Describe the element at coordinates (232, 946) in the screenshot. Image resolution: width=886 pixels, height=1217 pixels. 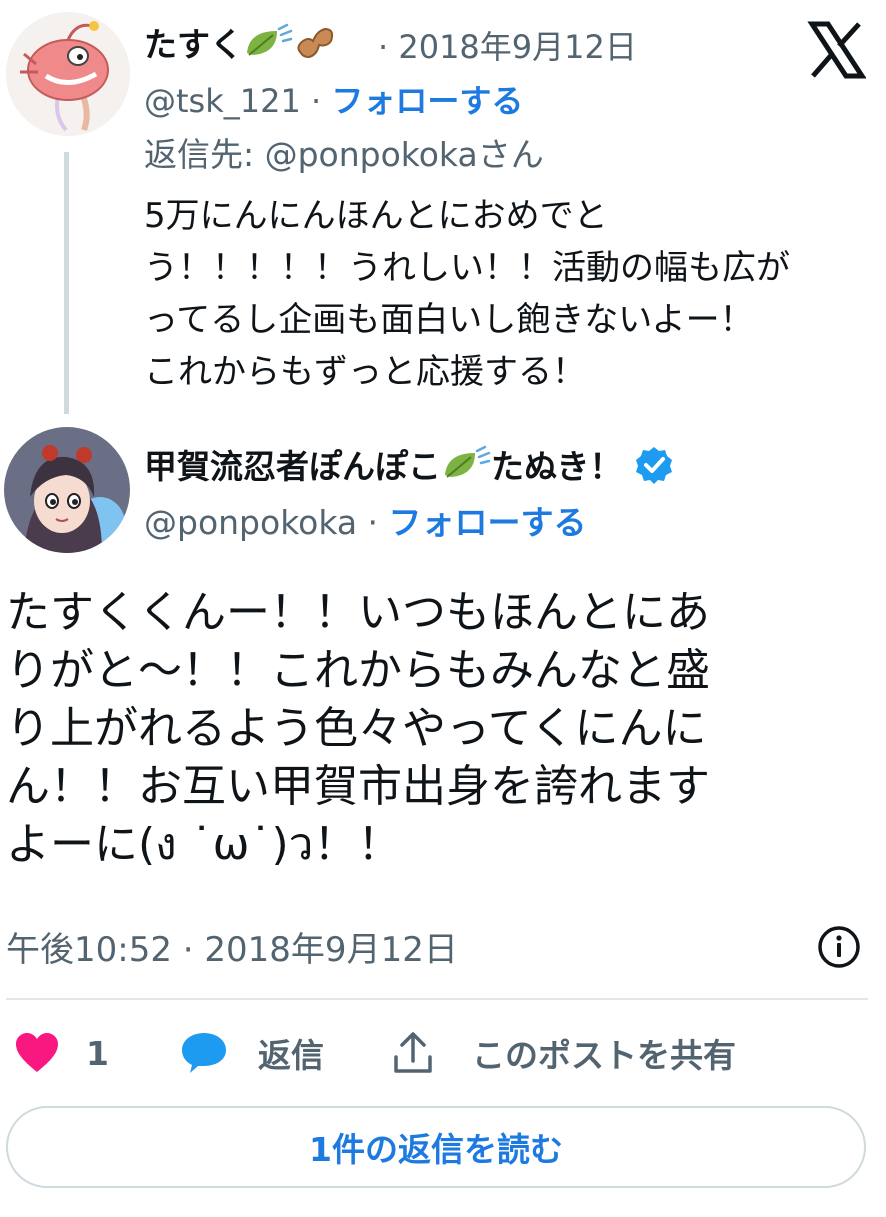
I see `tweet-timestamp: 午後10:52 · 2018年9月12日` at that location.